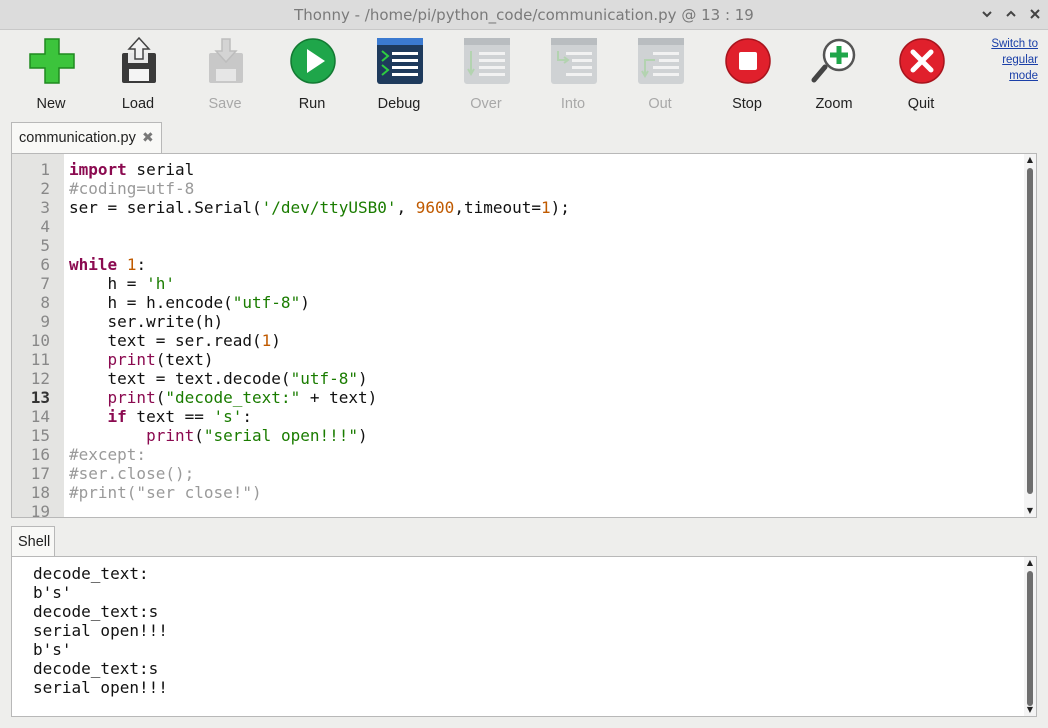 The width and height of the screenshot is (1048, 728). Describe the element at coordinates (661, 61) in the screenshot. I see `step-out-icon` at that location.